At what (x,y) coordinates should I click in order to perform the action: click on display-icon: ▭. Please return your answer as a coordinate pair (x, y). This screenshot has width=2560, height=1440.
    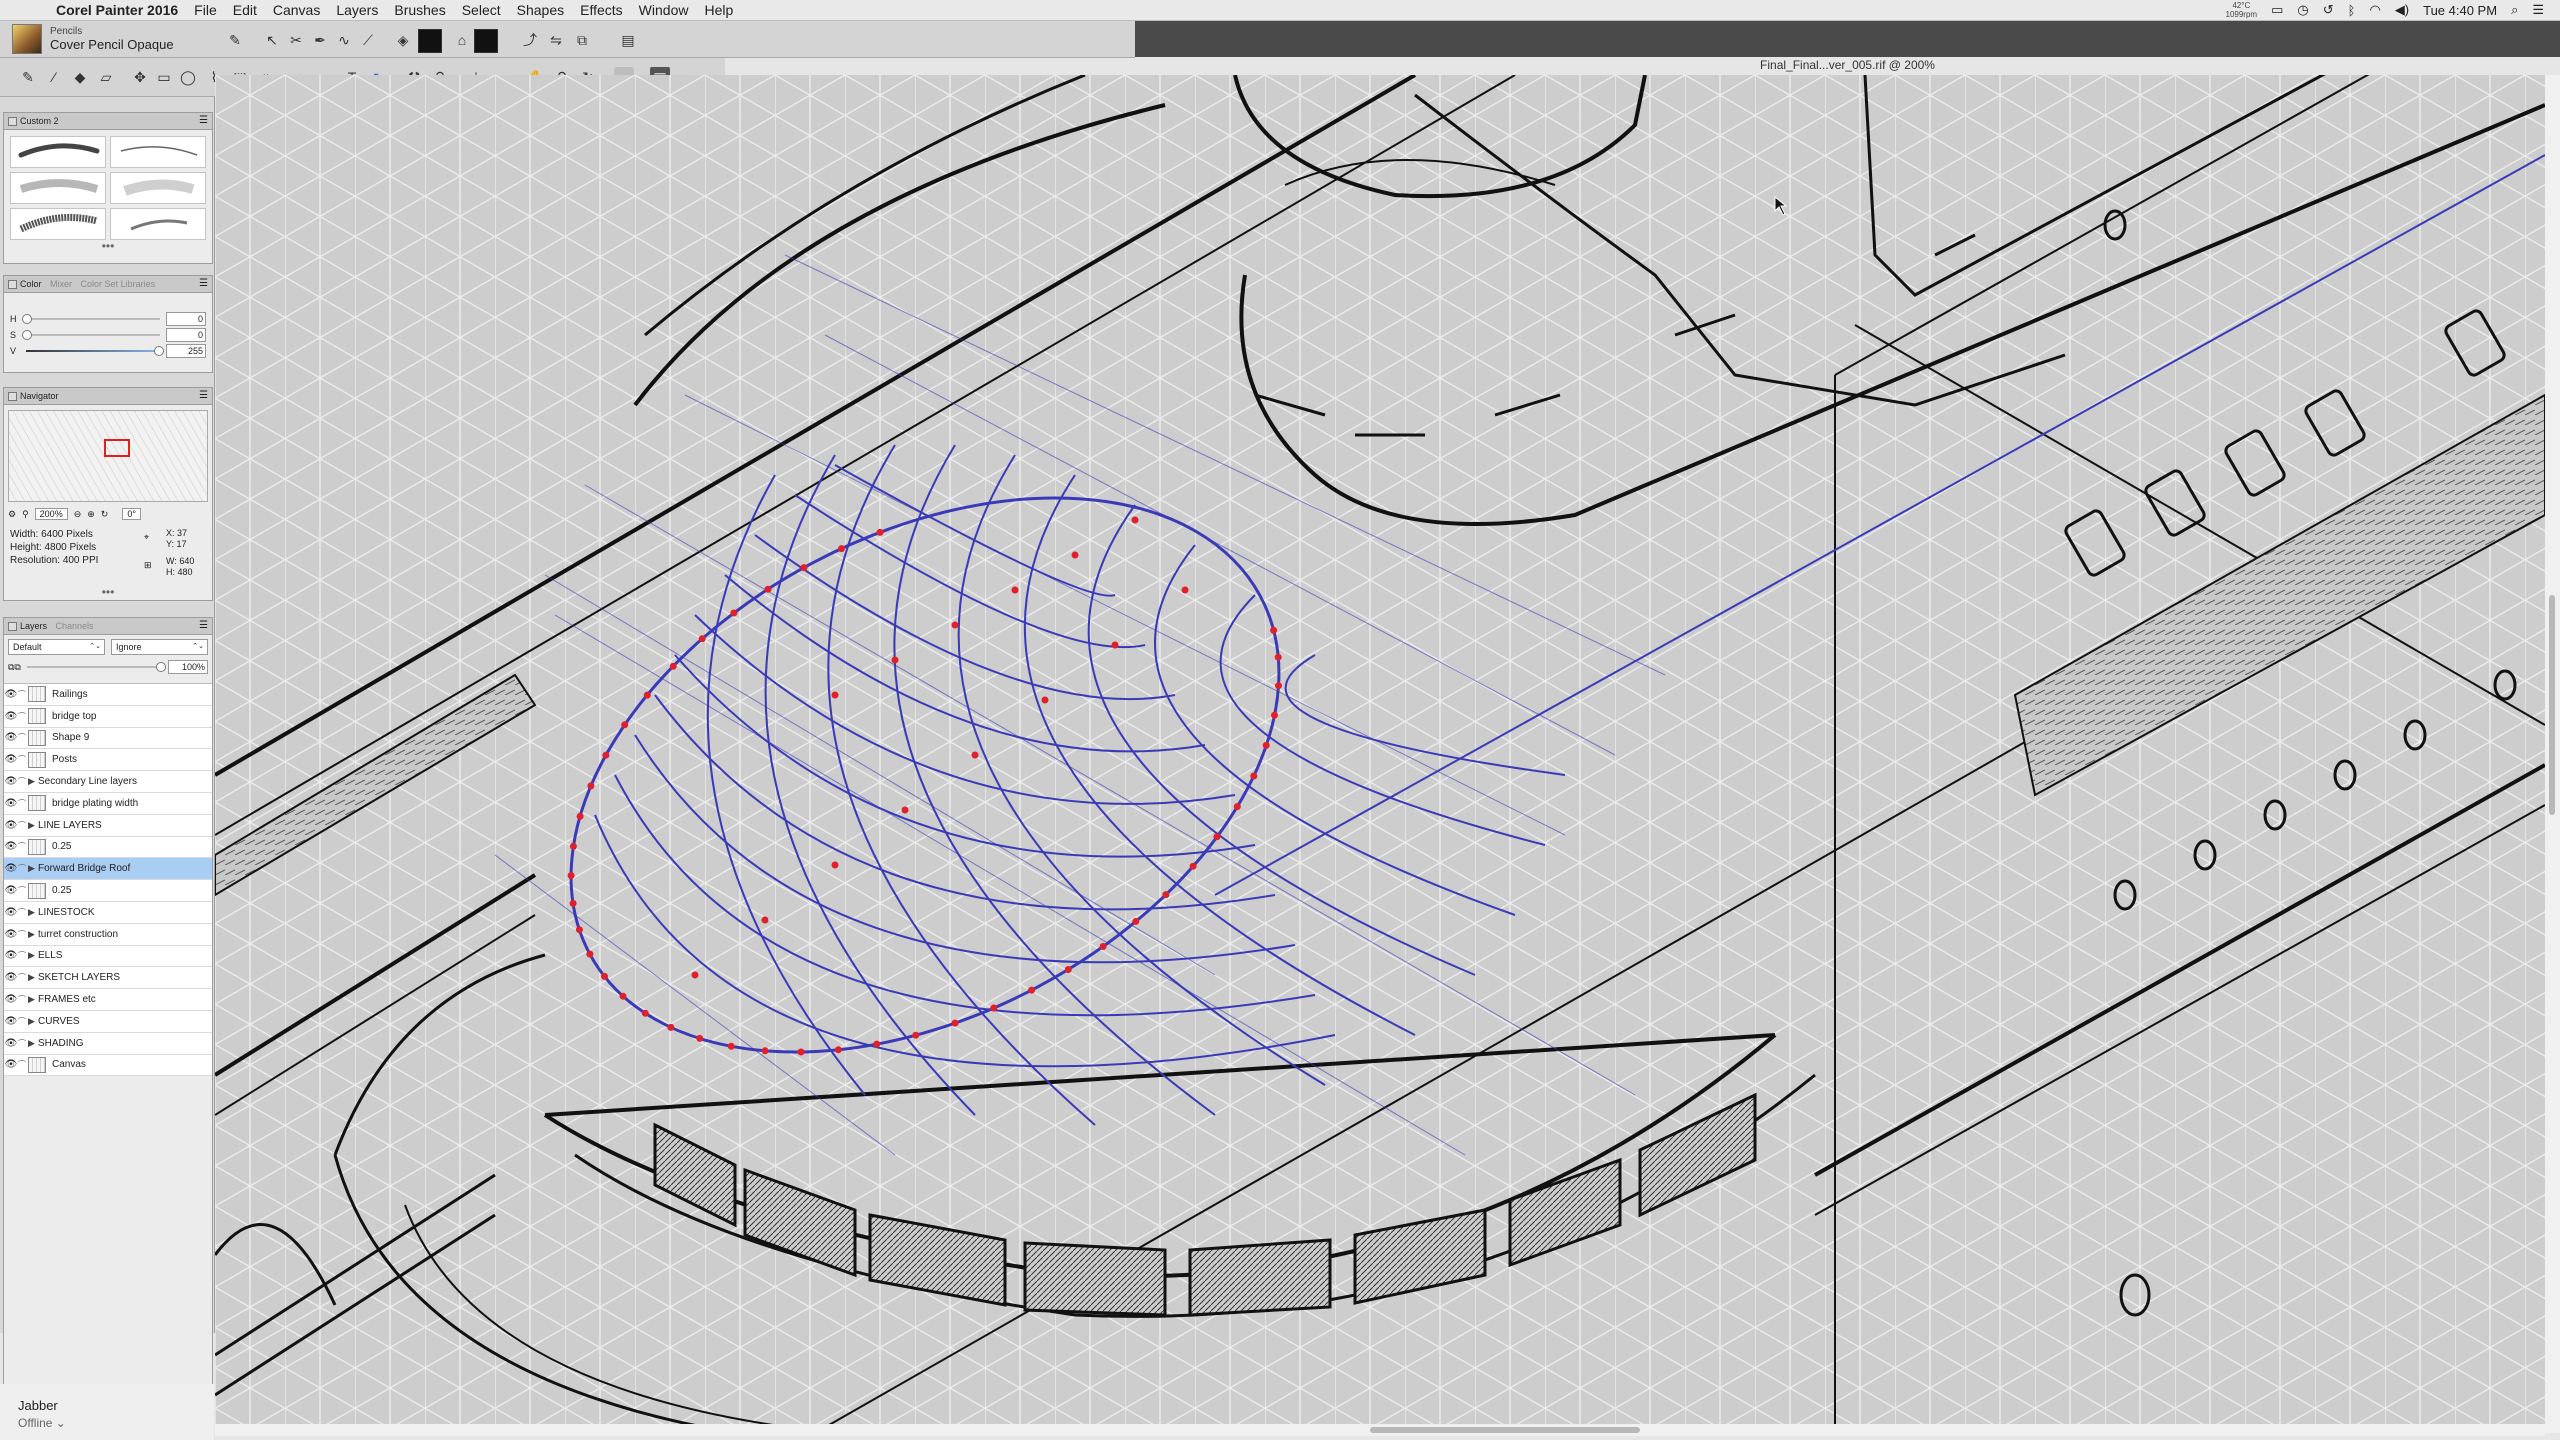
    Looking at the image, I should click on (2277, 10).